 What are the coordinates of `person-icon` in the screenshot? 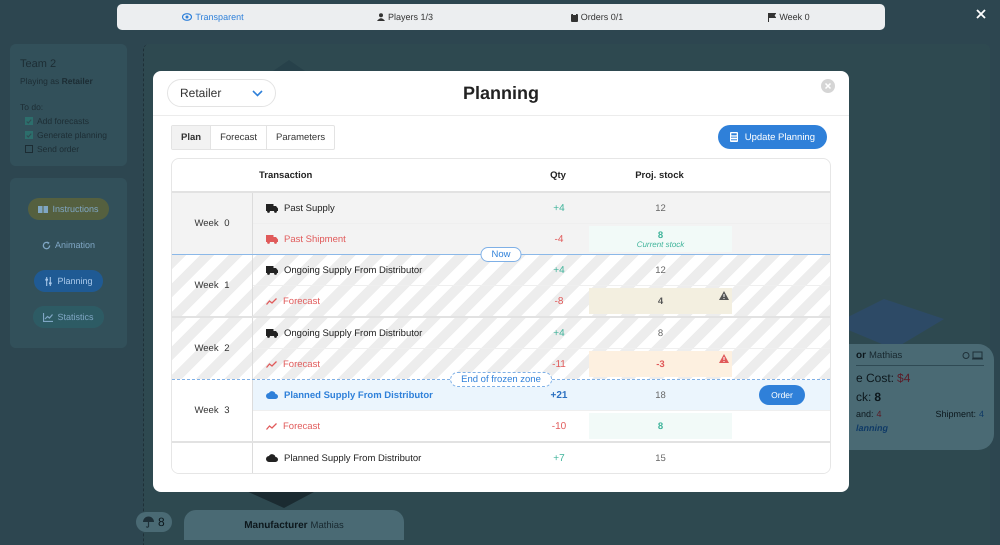 It's located at (380, 17).